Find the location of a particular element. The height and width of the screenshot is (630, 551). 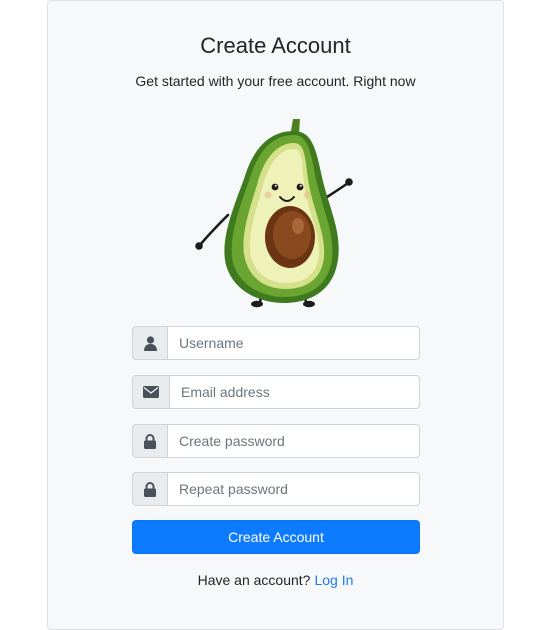

page-title: Create Account is located at coordinates (275, 45).